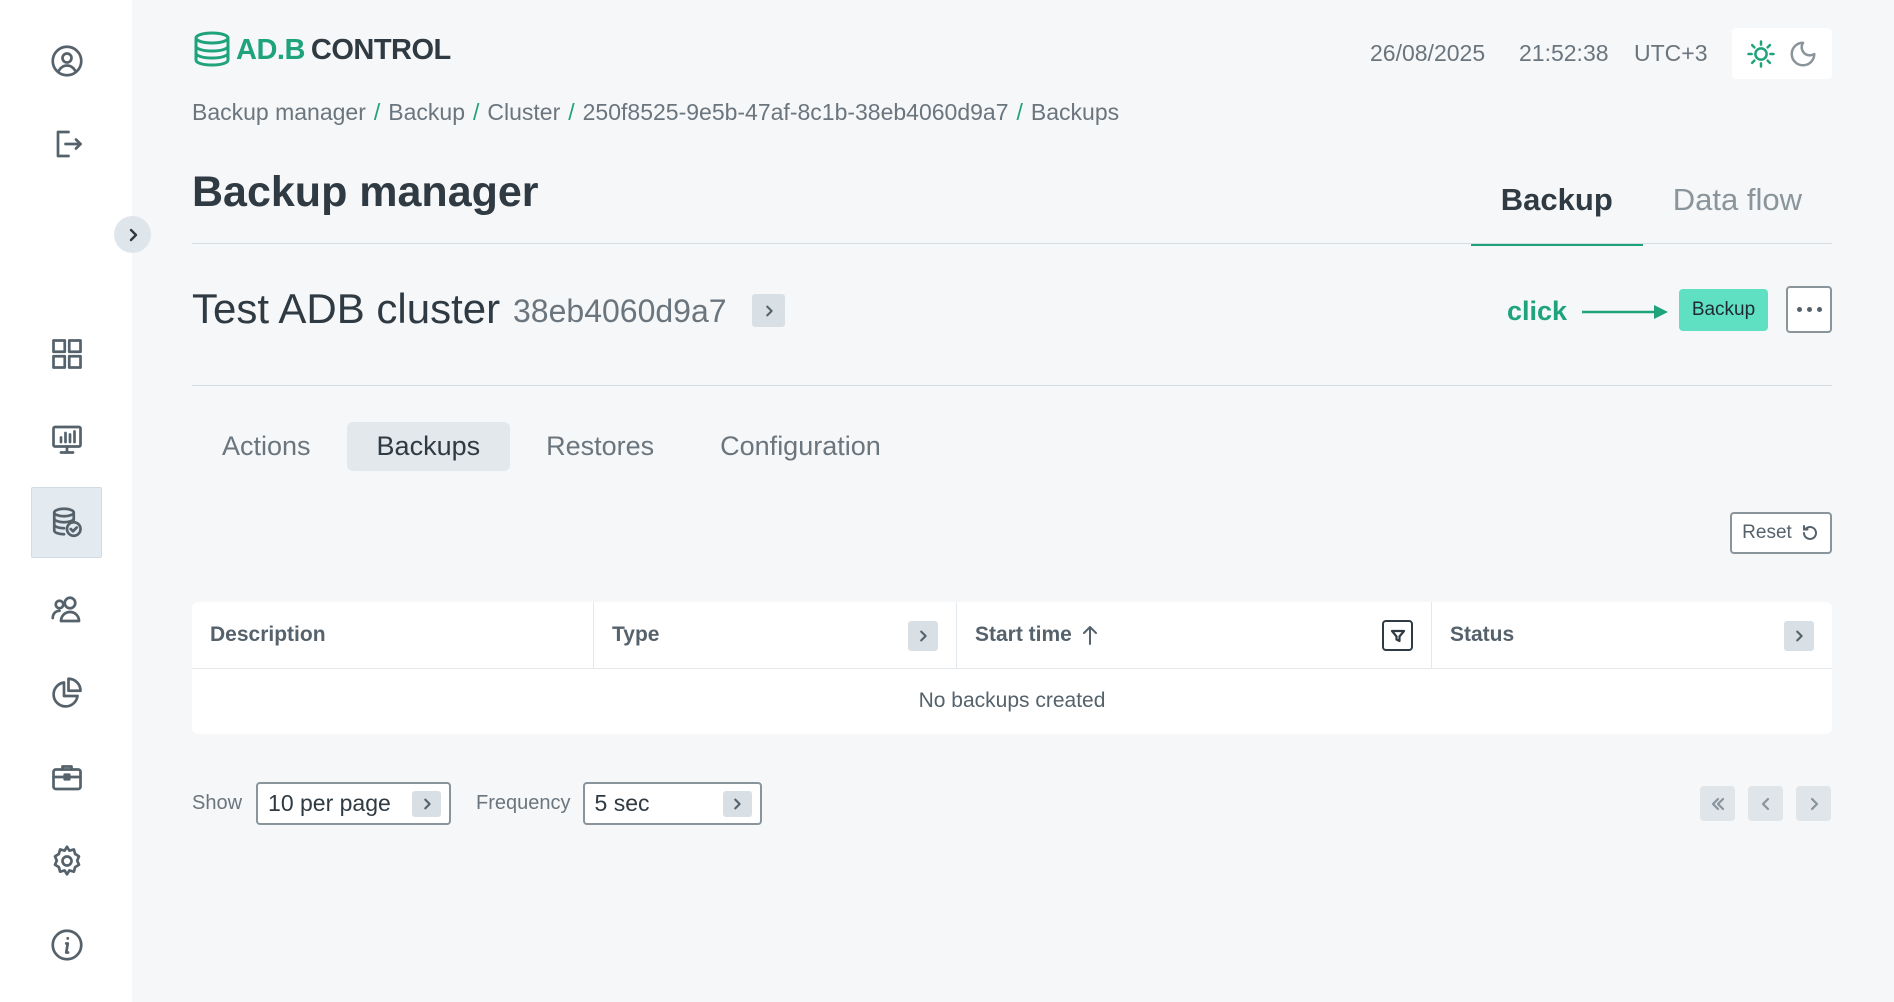 The image size is (1894, 1002). I want to click on show-label: Show, so click(217, 803).